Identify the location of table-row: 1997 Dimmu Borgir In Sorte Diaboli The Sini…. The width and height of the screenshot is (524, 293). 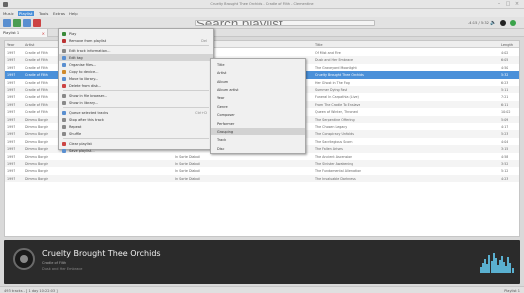
(262, 164).